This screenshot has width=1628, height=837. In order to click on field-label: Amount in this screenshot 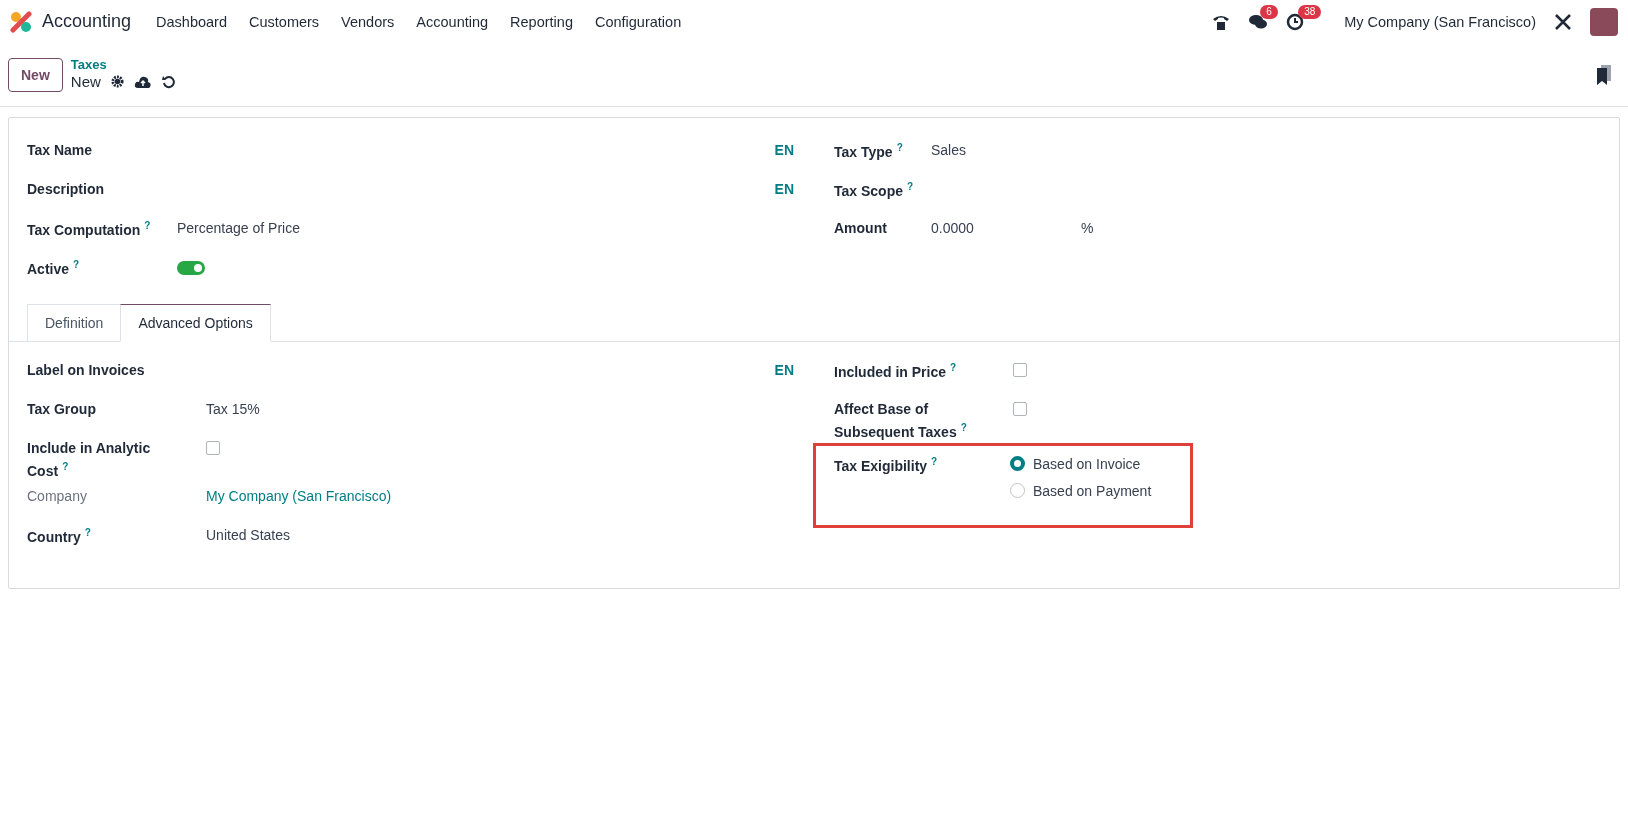, I will do `click(861, 228)`.